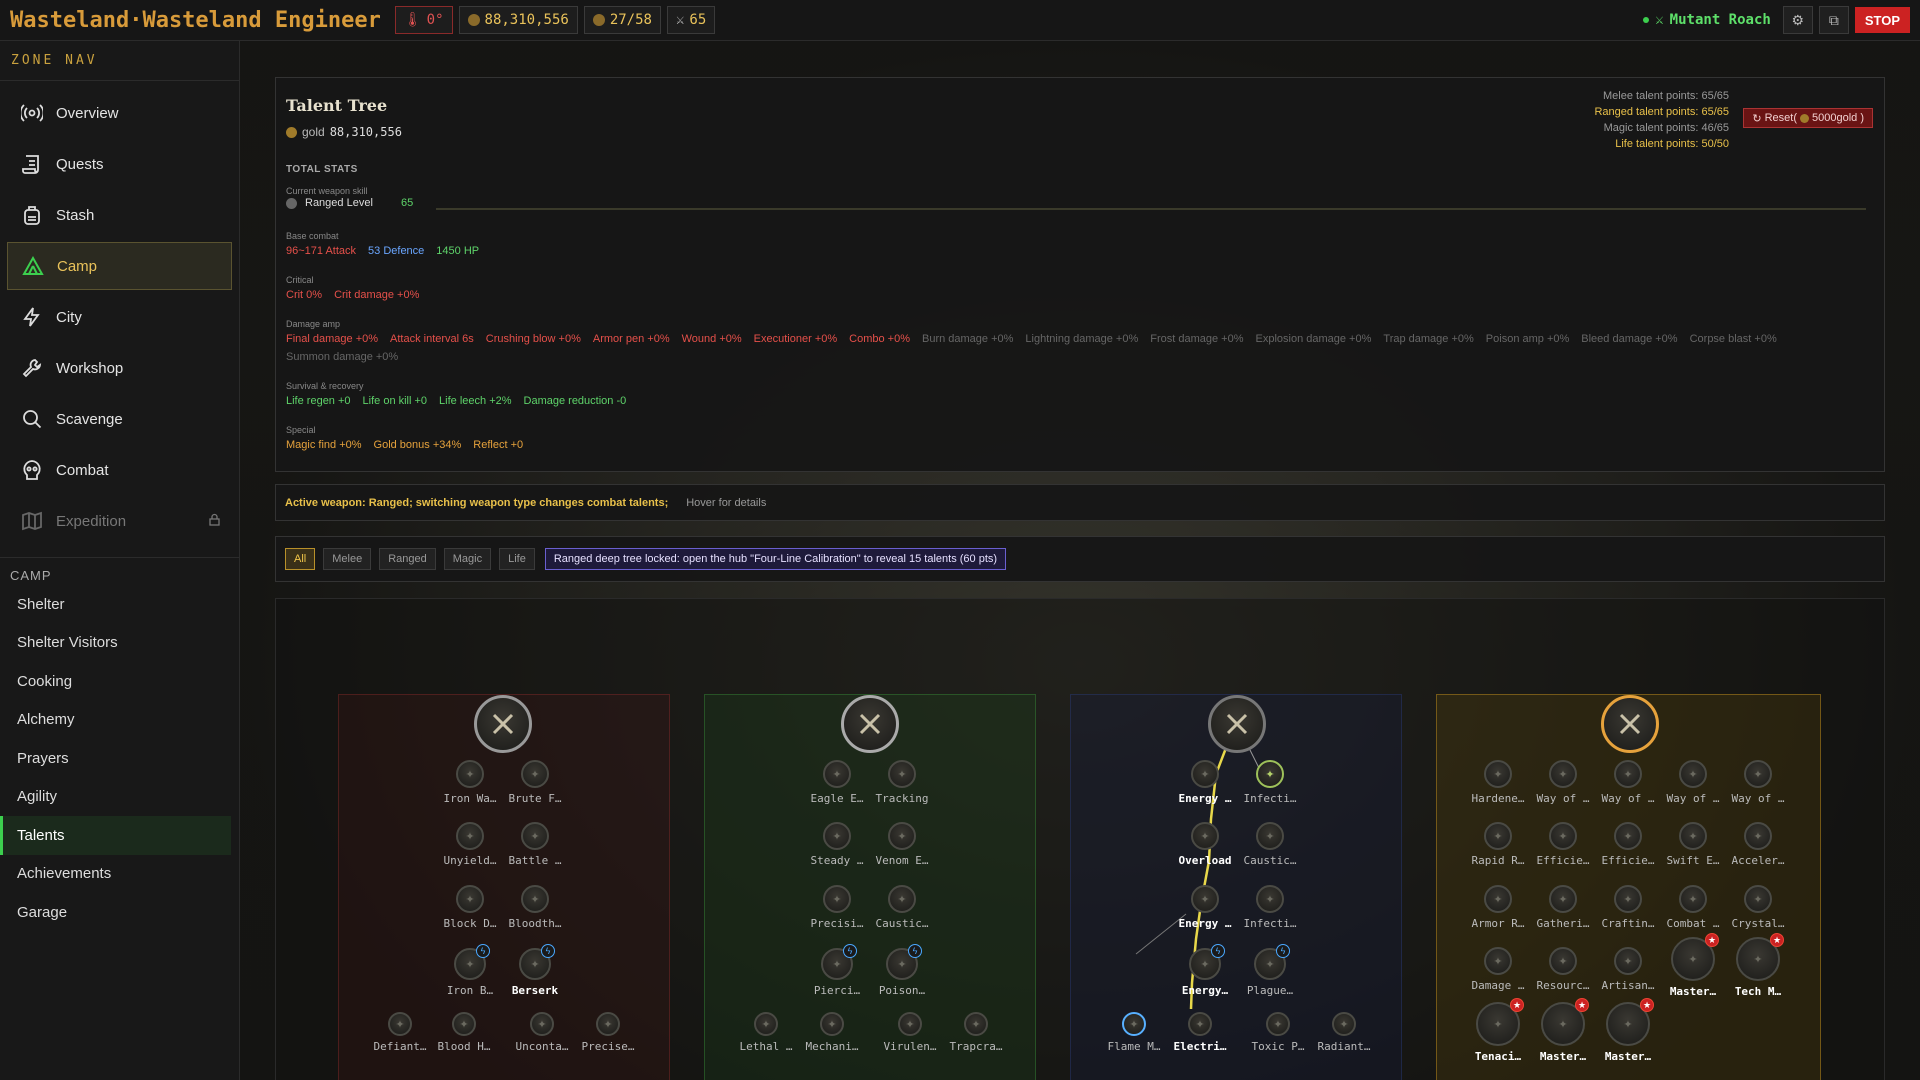  What do you see at coordinates (119, 643) in the screenshot?
I see `camp-shelter-visitors: Shelter Visitors` at bounding box center [119, 643].